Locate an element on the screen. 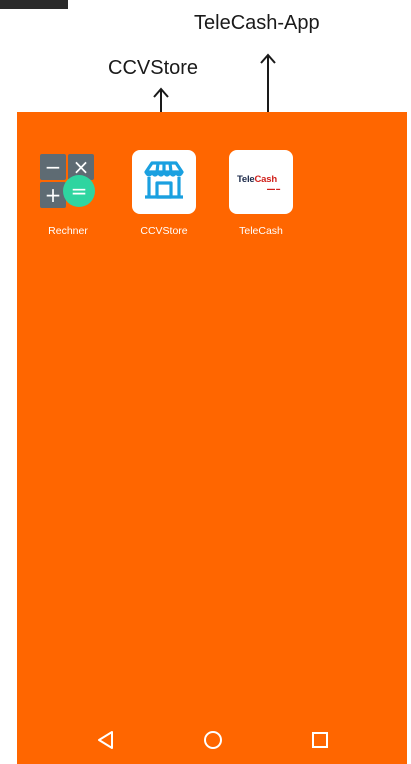 This screenshot has width=411, height=764. calc-equals-key: = is located at coordinates (79, 191).